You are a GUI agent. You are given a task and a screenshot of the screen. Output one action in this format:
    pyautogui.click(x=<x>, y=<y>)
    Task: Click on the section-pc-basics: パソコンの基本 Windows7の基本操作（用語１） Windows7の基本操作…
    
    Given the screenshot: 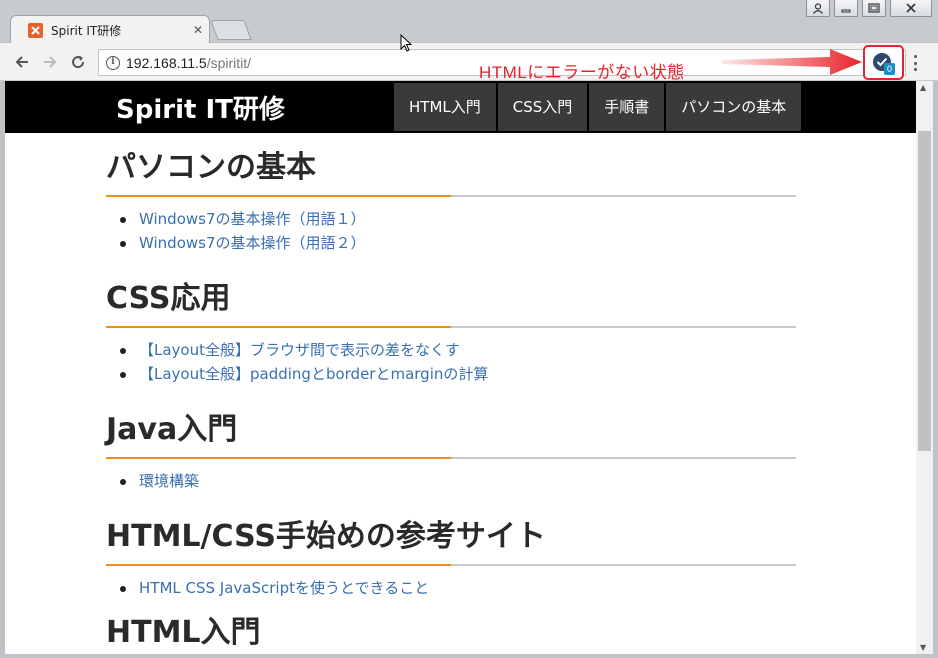 What is the action you would take?
    pyautogui.click(x=451, y=214)
    